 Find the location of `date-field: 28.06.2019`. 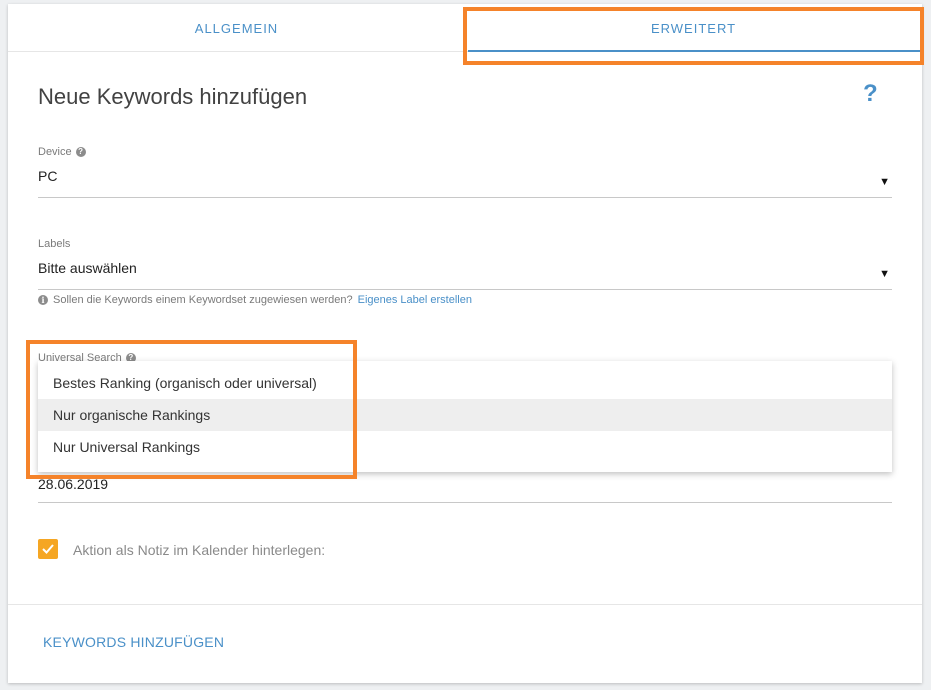

date-field: 28.06.2019 is located at coordinates (465, 488).